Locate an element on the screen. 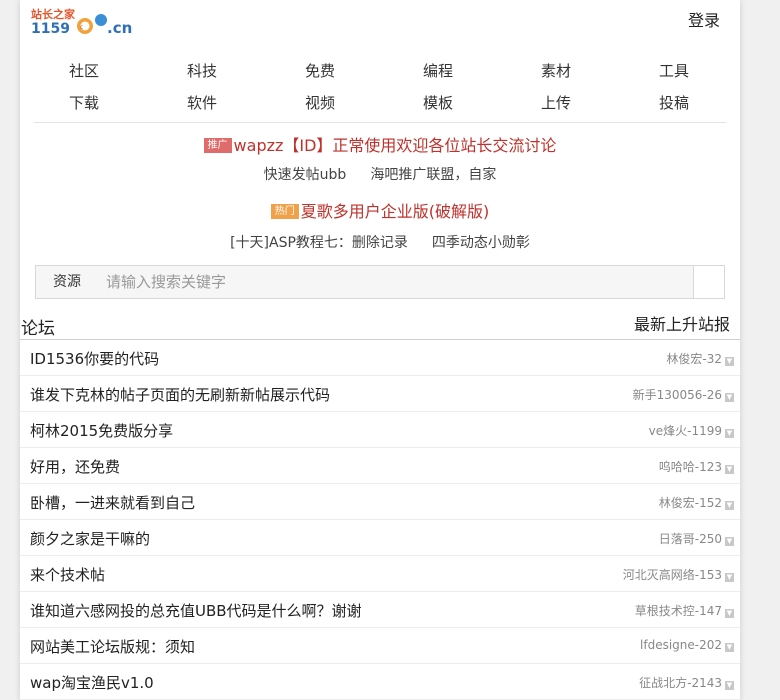 Image resolution: width=780 pixels, height=700 pixels. post-meta: 呜哈哈-123 ▼ is located at coordinates (696, 466).